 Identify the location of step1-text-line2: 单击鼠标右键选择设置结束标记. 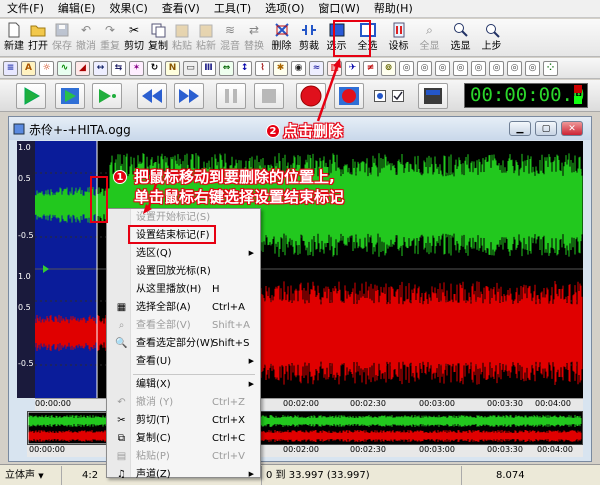
(239, 197).